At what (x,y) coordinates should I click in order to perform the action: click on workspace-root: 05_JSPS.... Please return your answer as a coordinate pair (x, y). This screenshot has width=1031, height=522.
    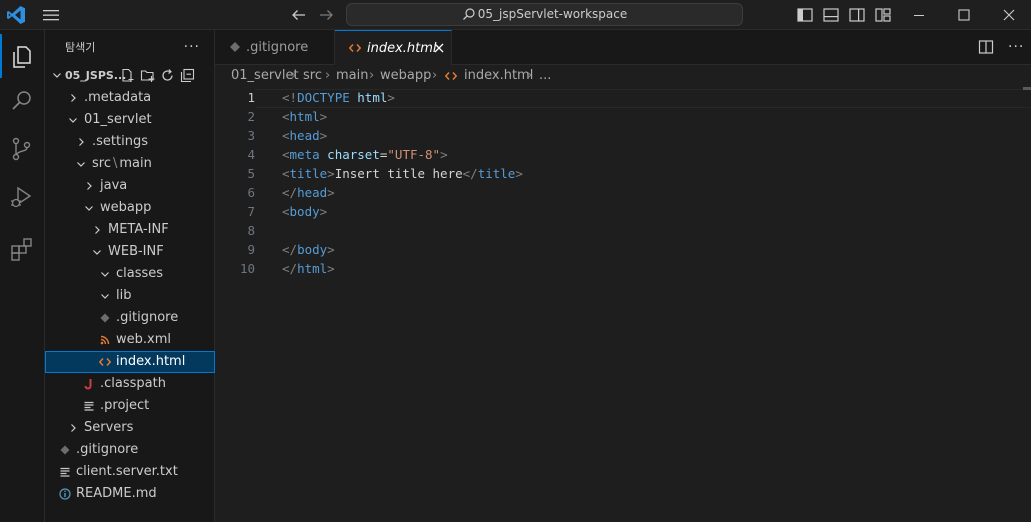
    Looking at the image, I should click on (130, 76).